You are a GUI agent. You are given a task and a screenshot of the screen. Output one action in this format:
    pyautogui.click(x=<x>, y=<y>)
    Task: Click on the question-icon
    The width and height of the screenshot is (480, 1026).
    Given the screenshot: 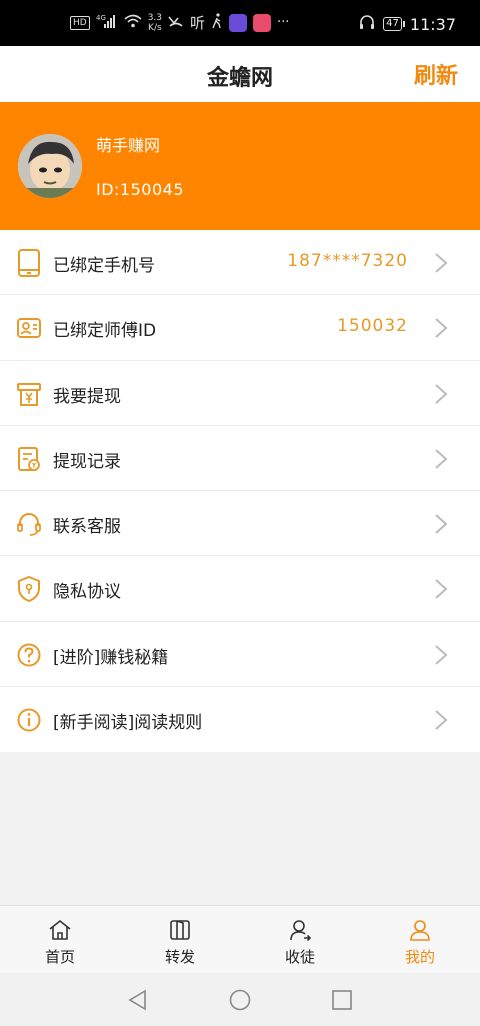 What is the action you would take?
    pyautogui.click(x=29, y=654)
    